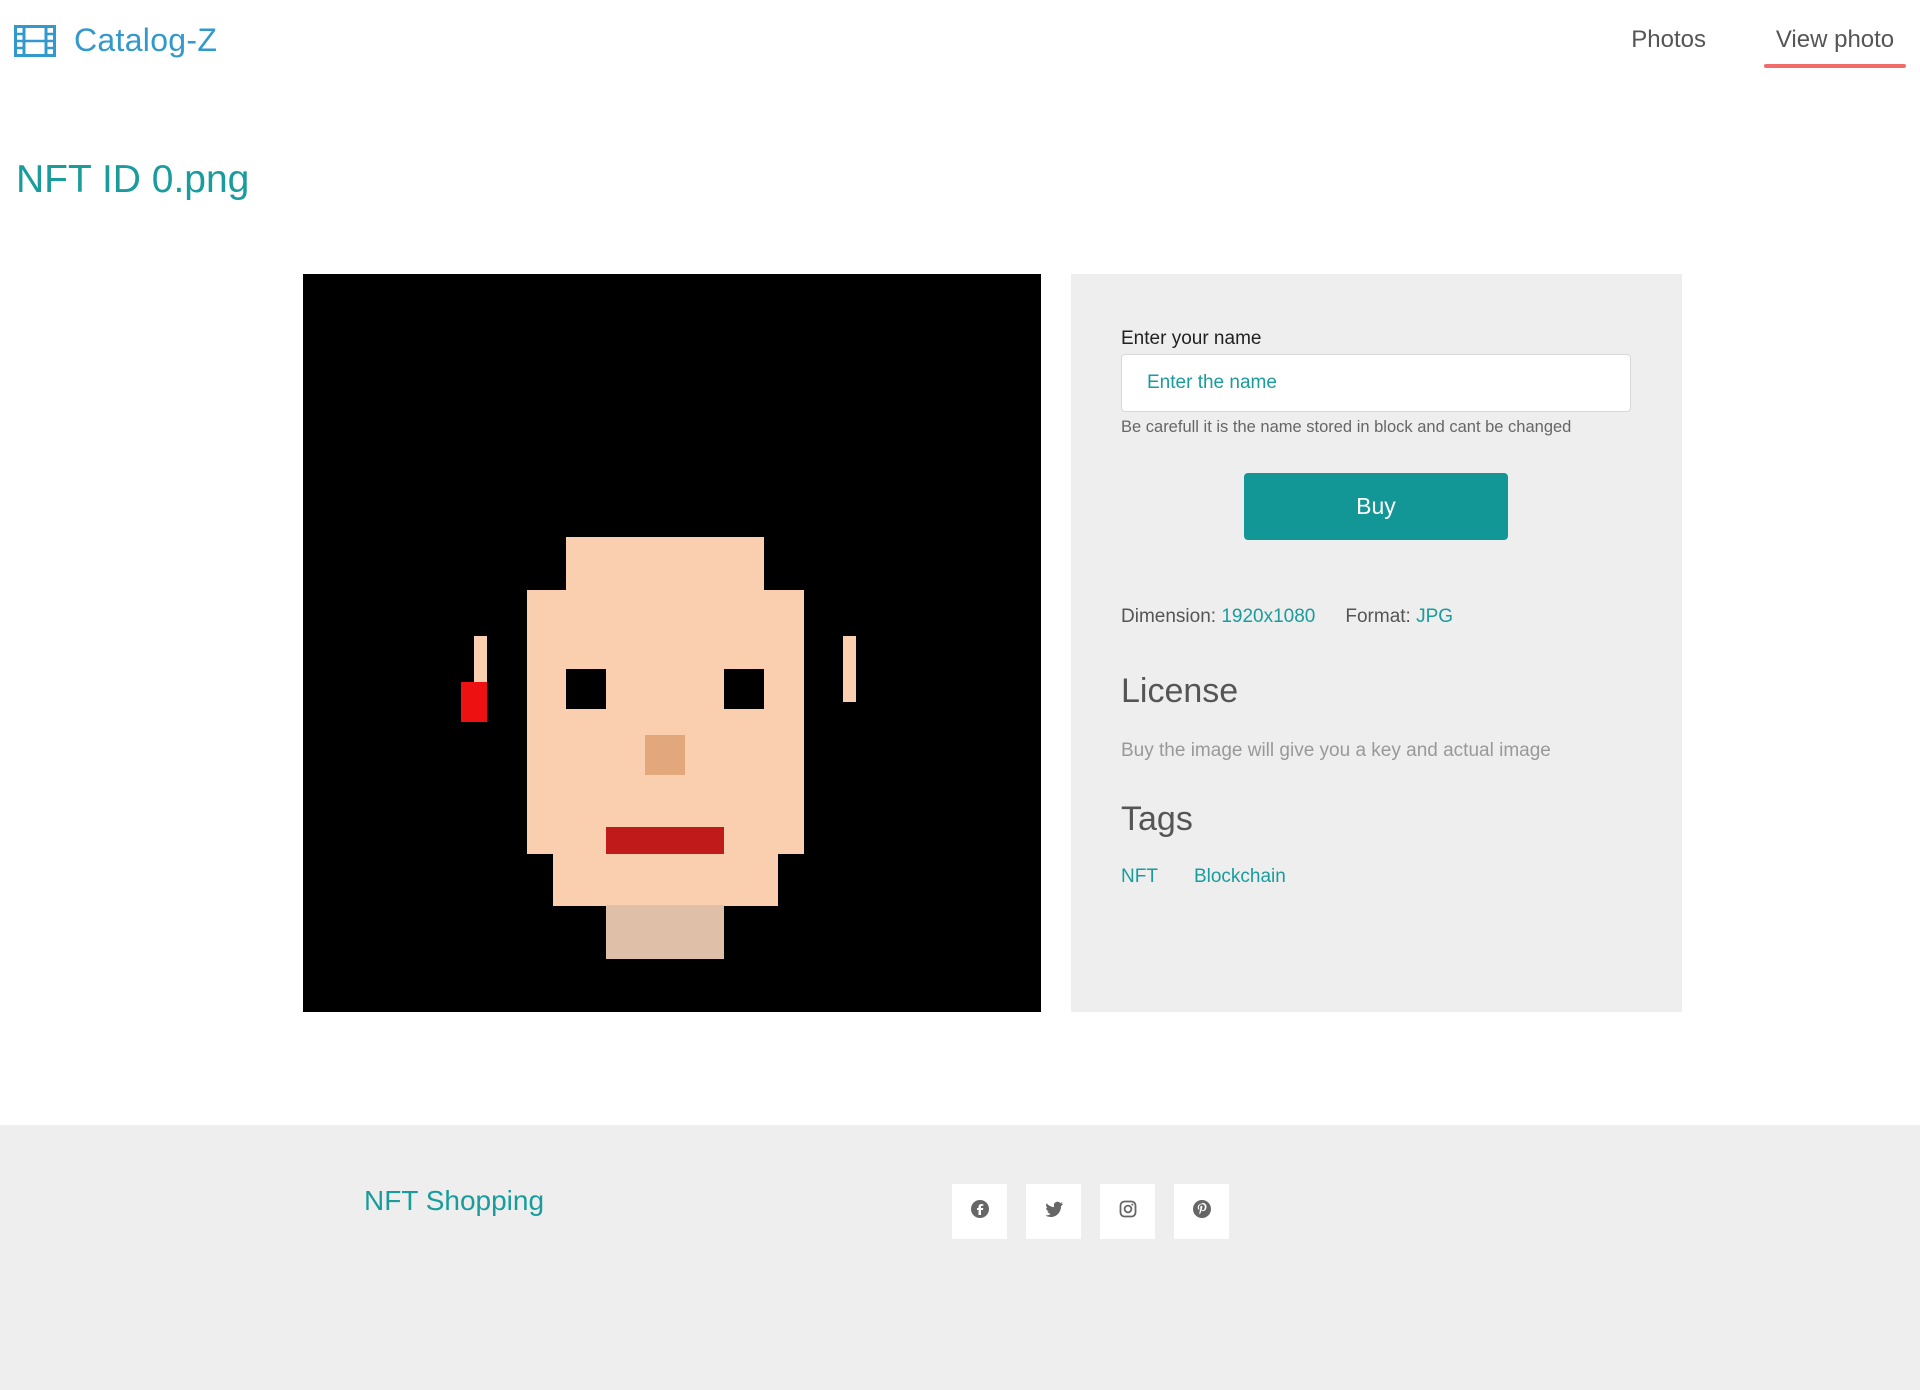 This screenshot has height=1390, width=1920. Describe the element at coordinates (1169, 616) in the screenshot. I see `dimension-label: Dimension:` at that location.